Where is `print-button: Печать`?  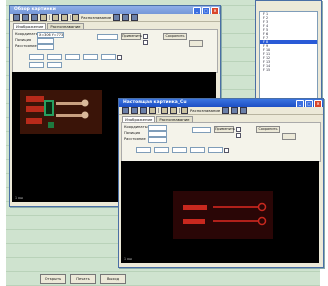
print-button: Печать is located at coordinates (83, 279).